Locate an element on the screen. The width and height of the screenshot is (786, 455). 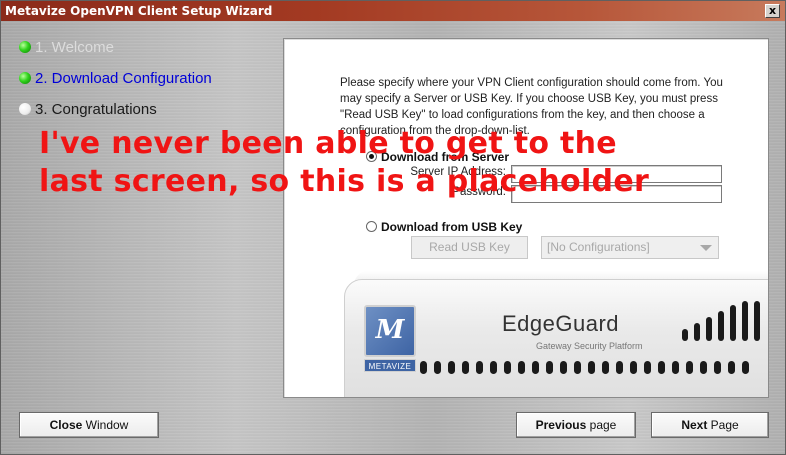
step-welcome: 1. Welcome is located at coordinates (66, 47).